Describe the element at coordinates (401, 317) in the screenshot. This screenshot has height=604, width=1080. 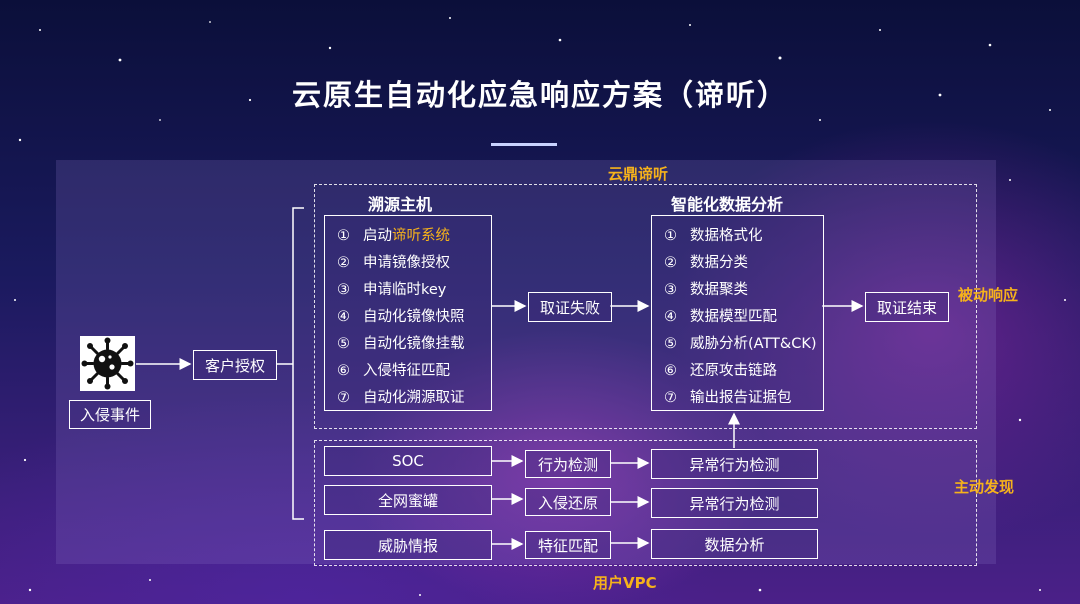
I see `trace-step-4: ④ 自动化镜像快照` at that location.